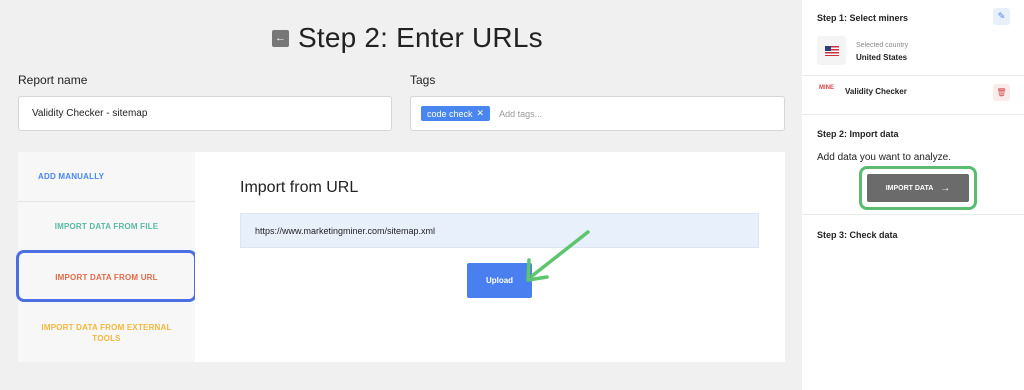 The height and width of the screenshot is (390, 1024). I want to click on title-row: ← Step 2: Enter URLs, so click(407, 38).